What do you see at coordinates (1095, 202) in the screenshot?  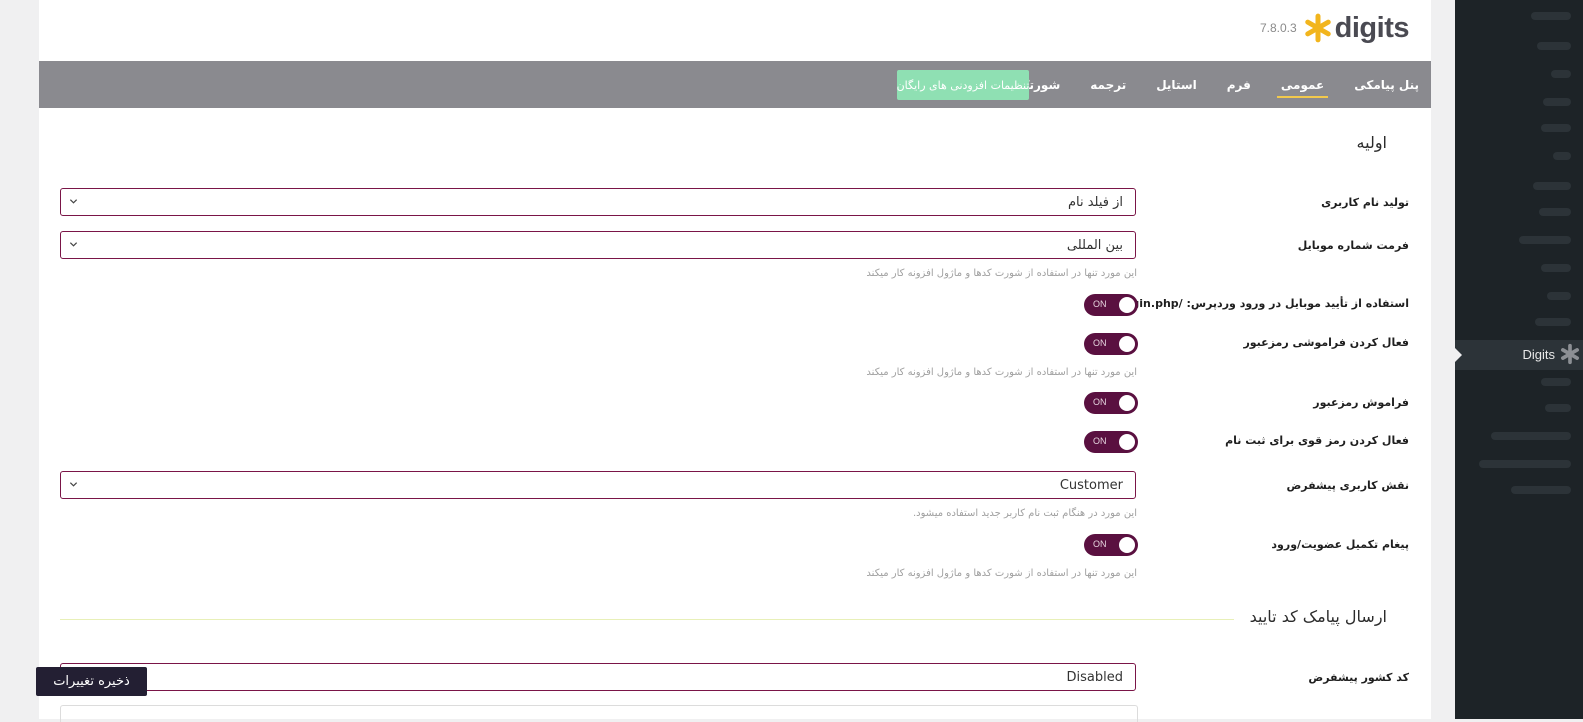 I see `select-value: از فیلد نام` at bounding box center [1095, 202].